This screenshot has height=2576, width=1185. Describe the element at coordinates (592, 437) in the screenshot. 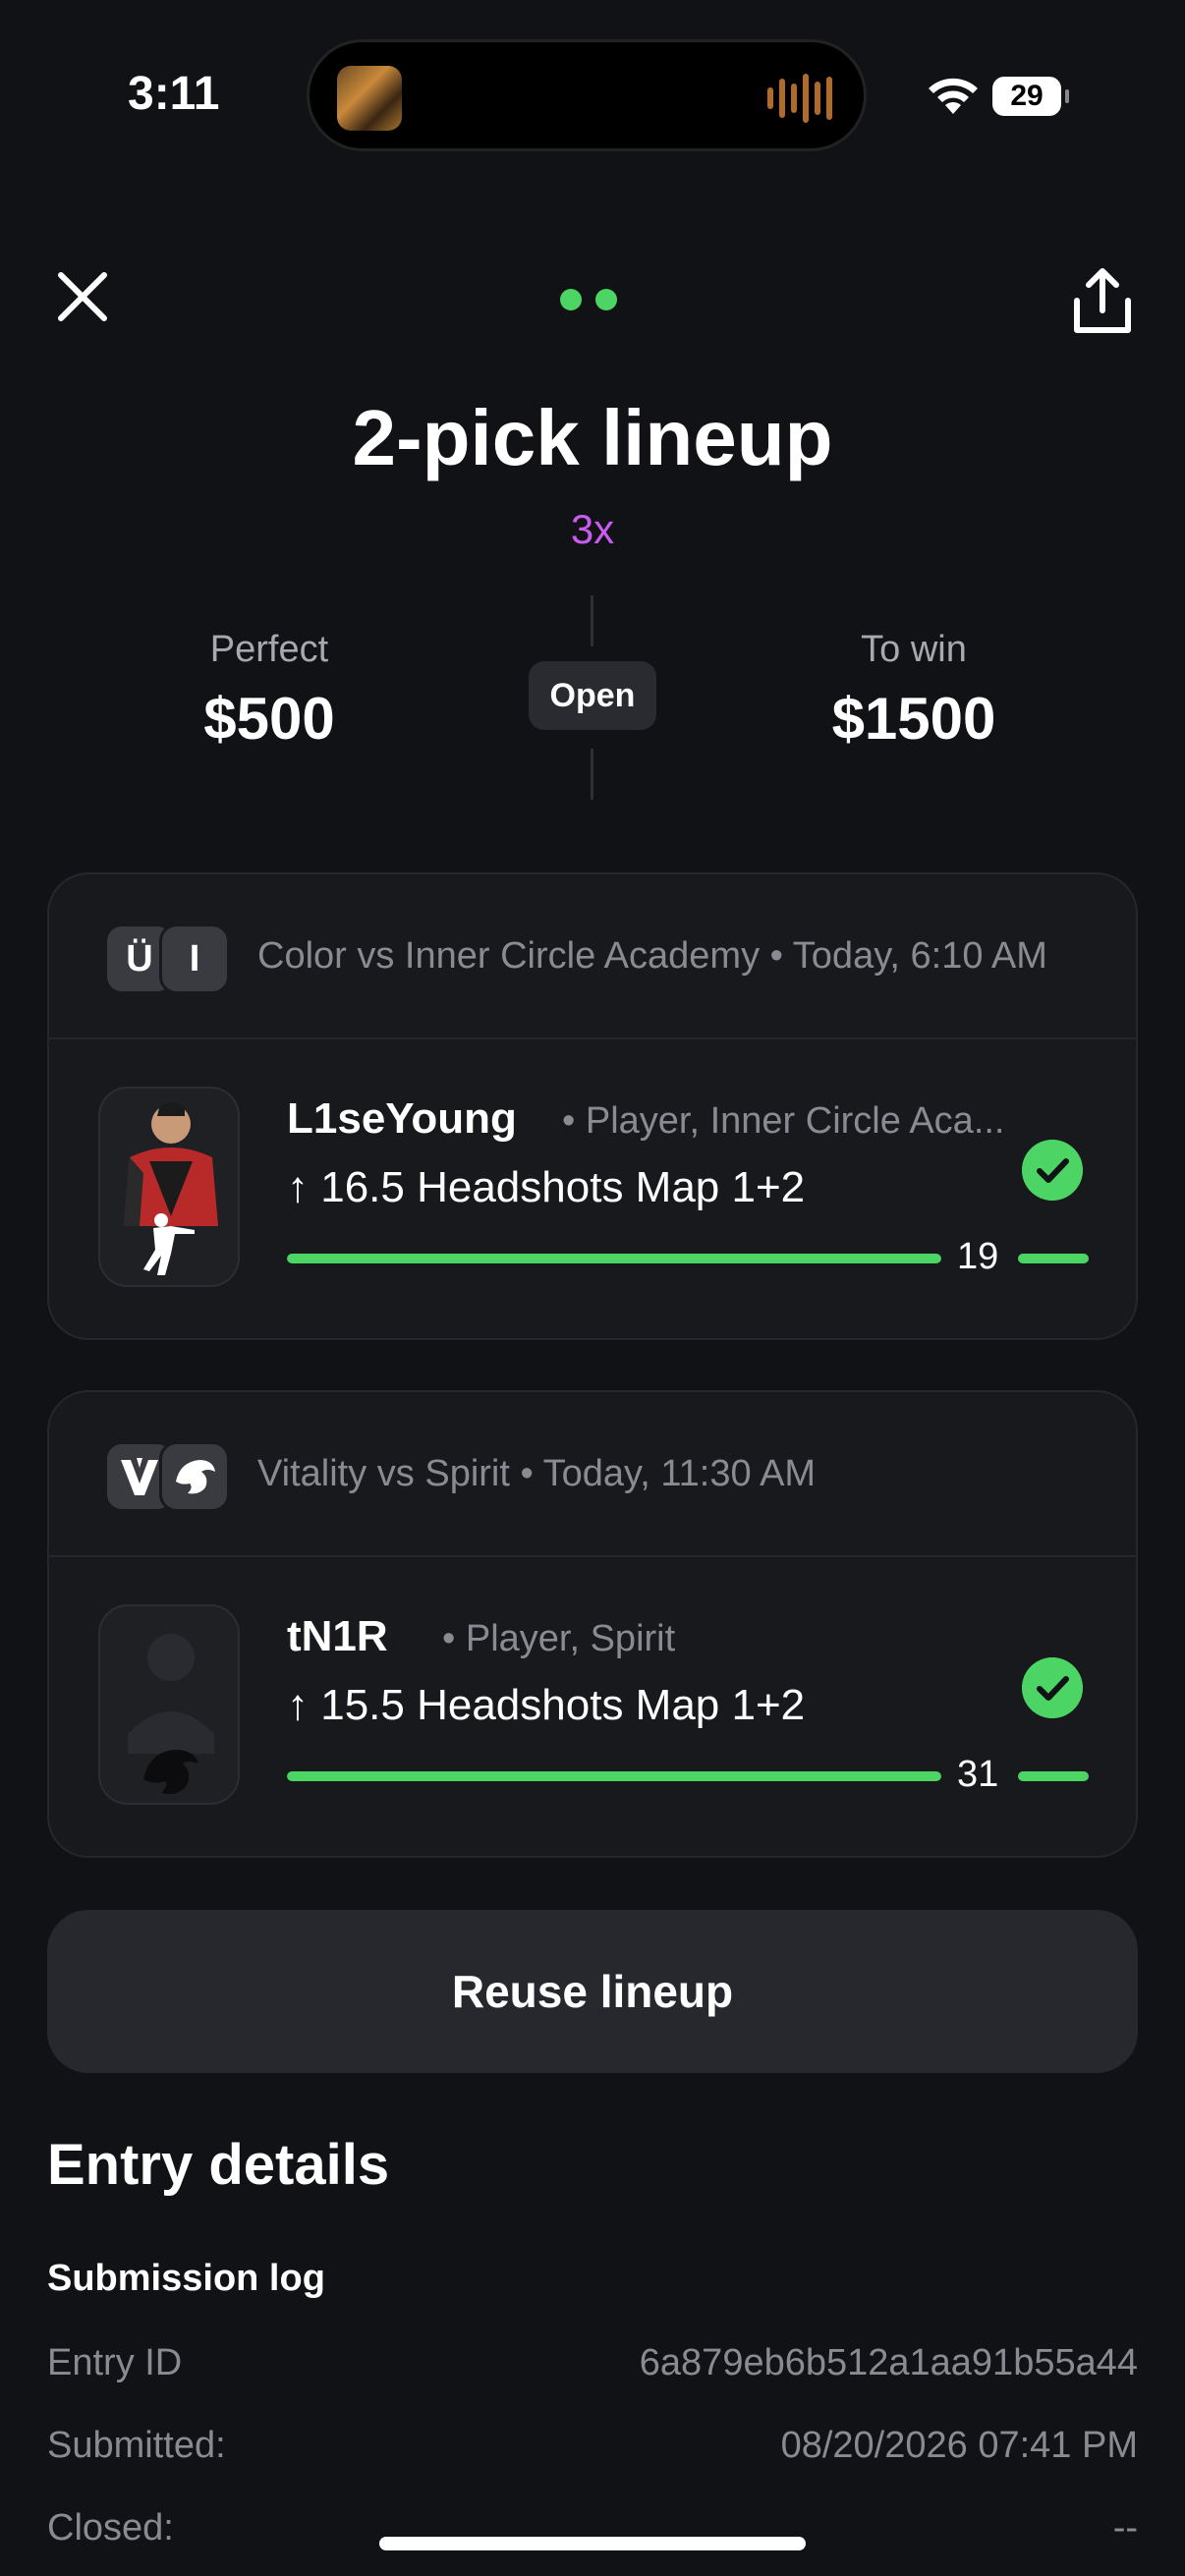

I see `page-title: 2-pick lineup` at that location.